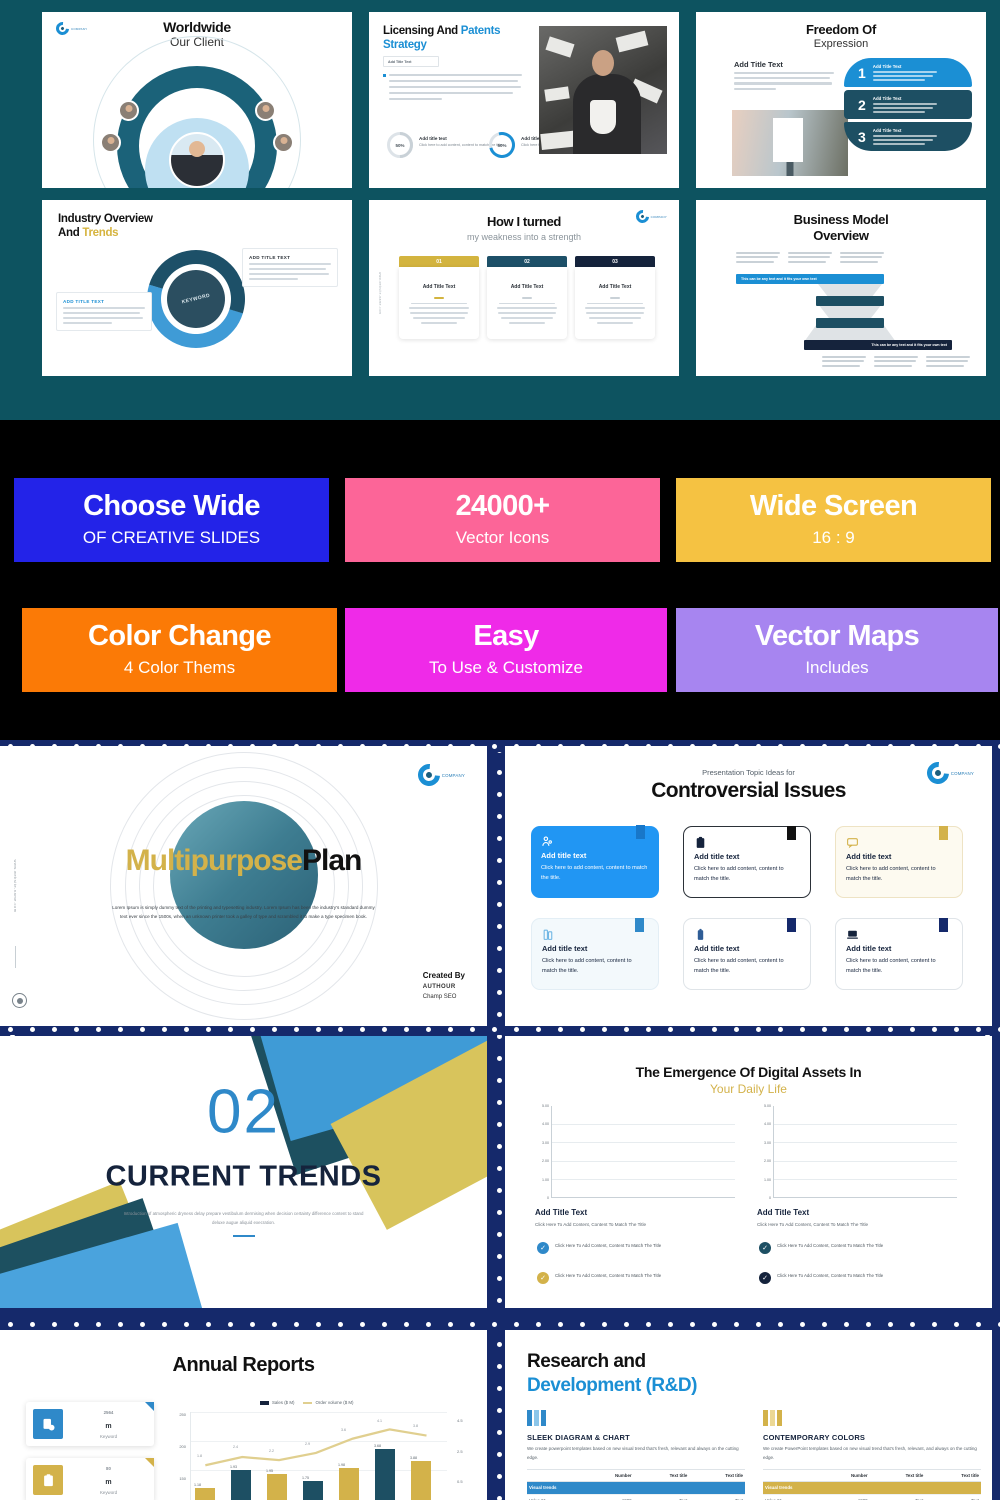  Describe the element at coordinates (841, 44) in the screenshot. I see `slide-subtitle: Expression` at that location.